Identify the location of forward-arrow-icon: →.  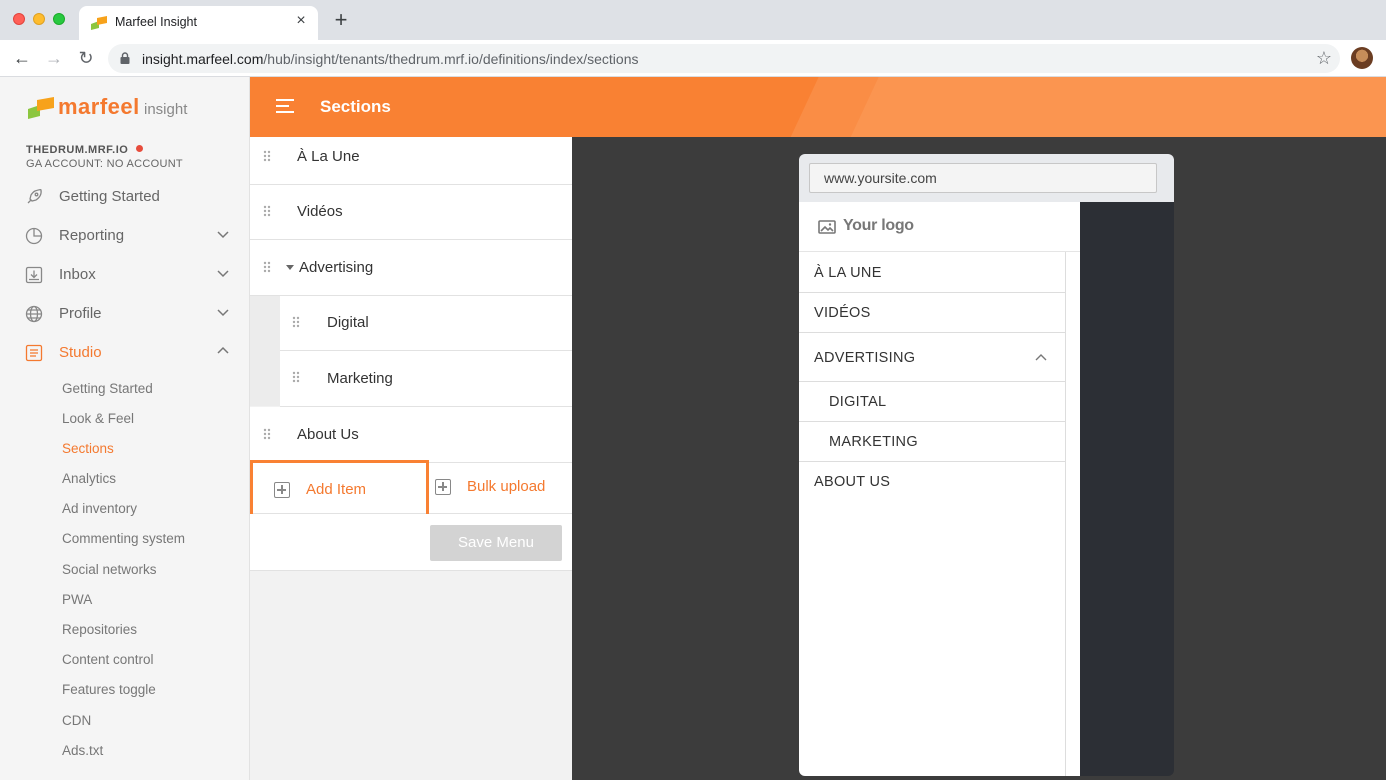
(54, 58).